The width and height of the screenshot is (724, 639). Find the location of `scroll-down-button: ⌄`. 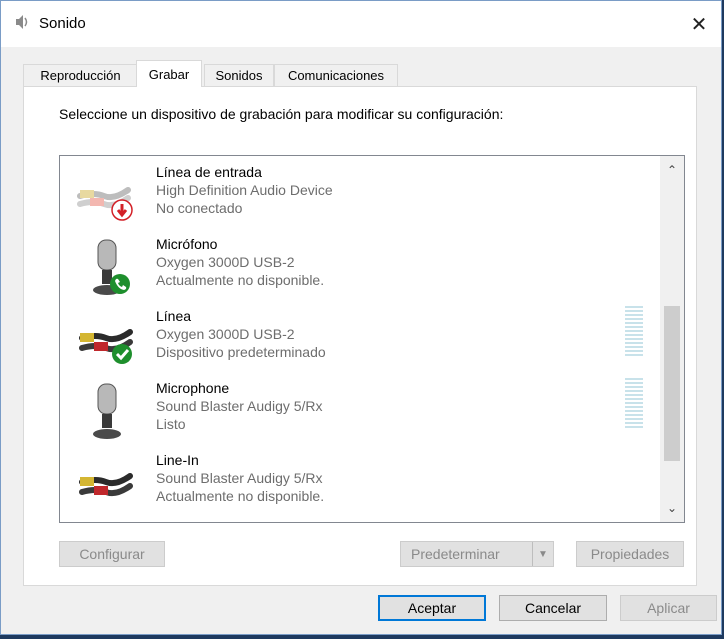

scroll-down-button: ⌄ is located at coordinates (672, 508).